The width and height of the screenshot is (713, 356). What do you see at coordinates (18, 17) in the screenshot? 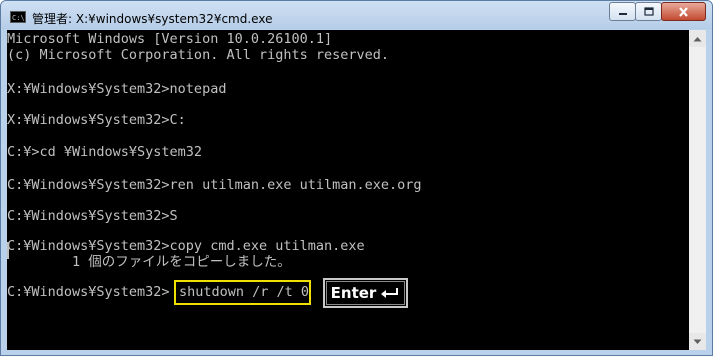
I see `cmd-app-icon: C:\` at bounding box center [18, 17].